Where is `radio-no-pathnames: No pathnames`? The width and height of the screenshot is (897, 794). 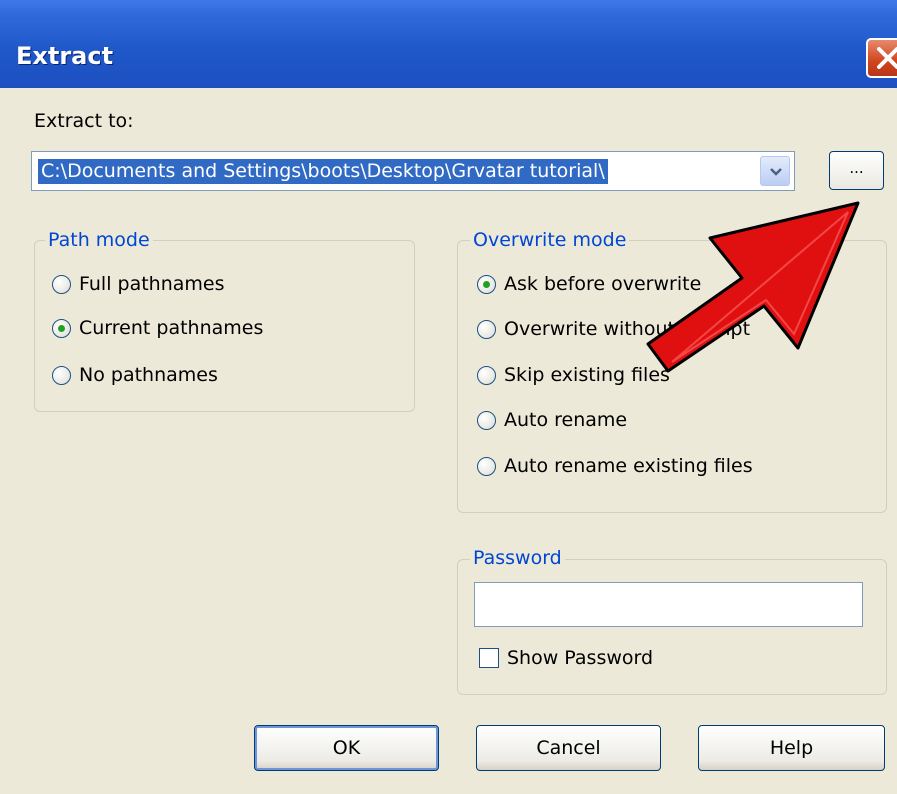 radio-no-pathnames: No pathnames is located at coordinates (135, 375).